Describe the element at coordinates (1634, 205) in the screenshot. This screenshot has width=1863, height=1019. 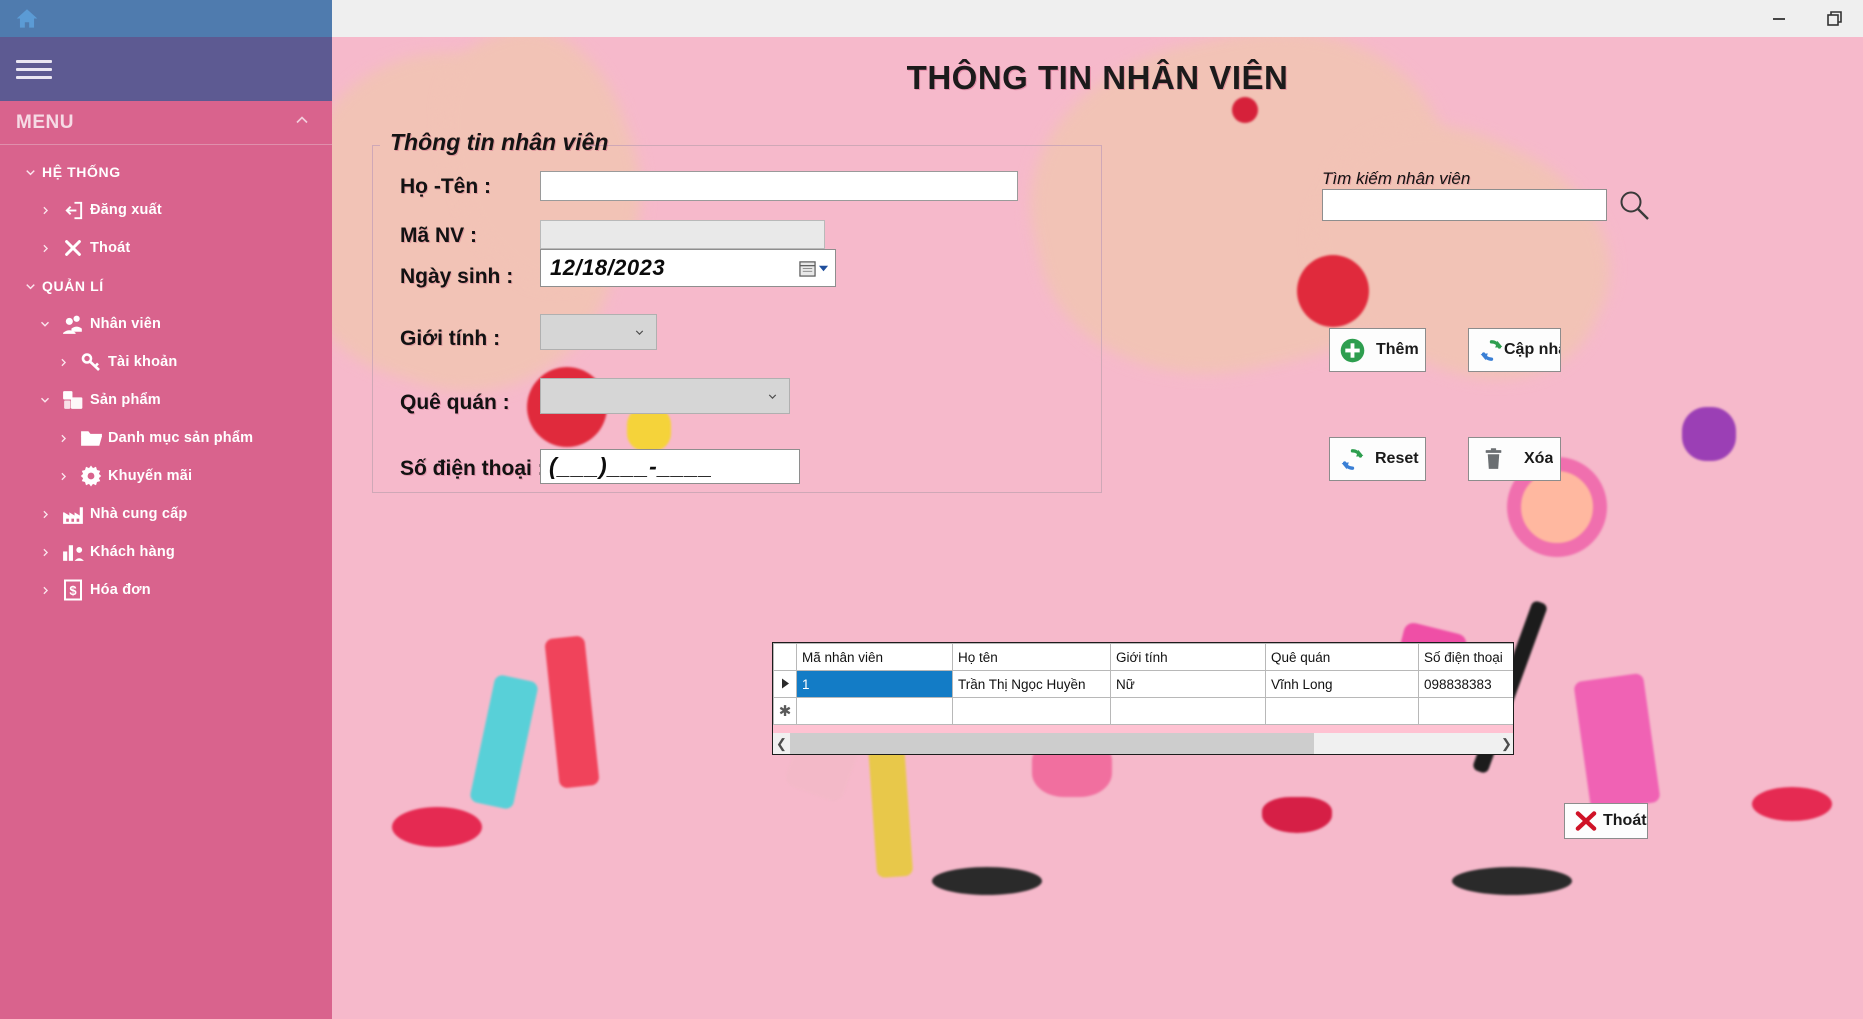
I see `search-button` at that location.